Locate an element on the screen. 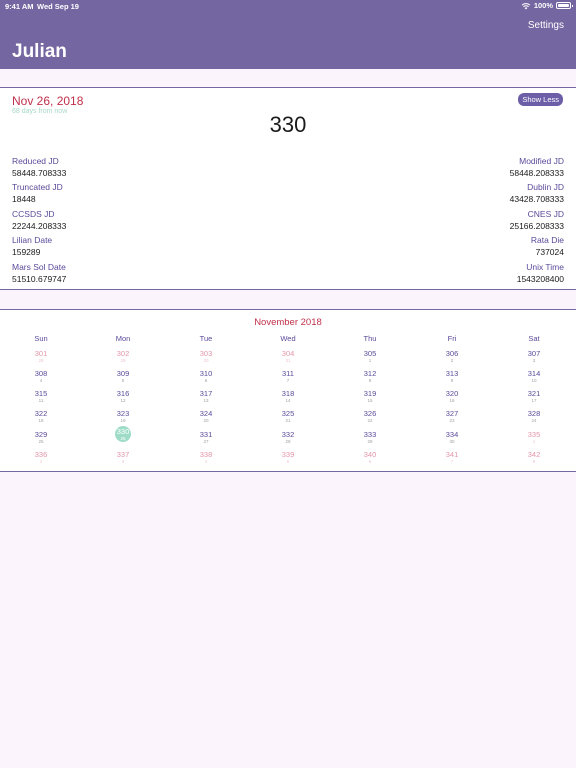  settings-button: Settings is located at coordinates (546, 25).